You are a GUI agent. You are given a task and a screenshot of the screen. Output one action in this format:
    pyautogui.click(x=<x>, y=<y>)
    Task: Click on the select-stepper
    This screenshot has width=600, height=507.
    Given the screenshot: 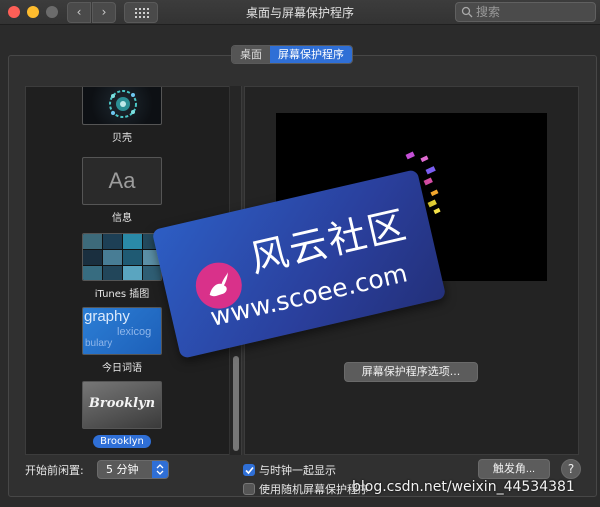 What is the action you would take?
    pyautogui.click(x=160, y=469)
    